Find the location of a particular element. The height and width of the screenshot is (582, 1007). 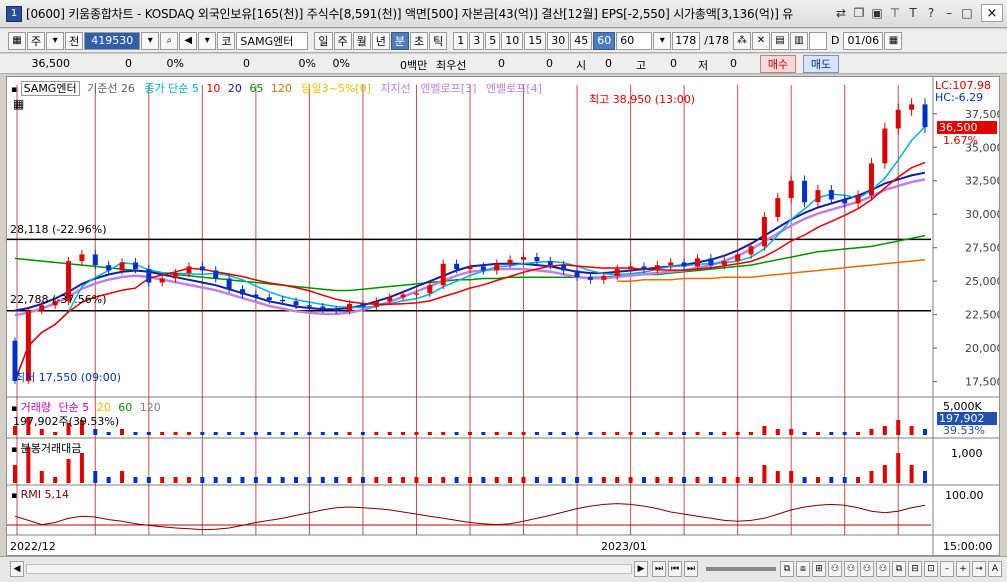

arrow-right-icon: → is located at coordinates (979, 569).